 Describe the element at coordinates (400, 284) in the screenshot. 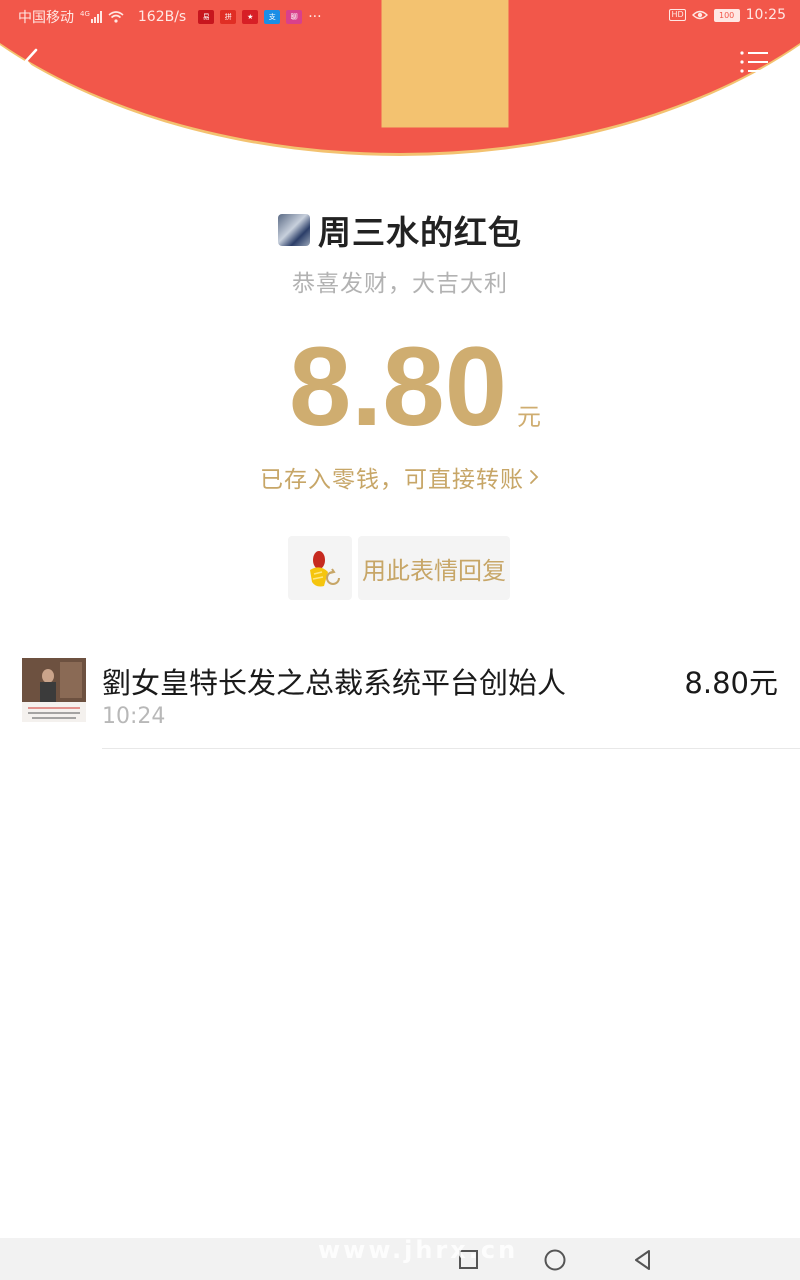

I see `greeting-text: 恭喜发财，大吉大利` at that location.